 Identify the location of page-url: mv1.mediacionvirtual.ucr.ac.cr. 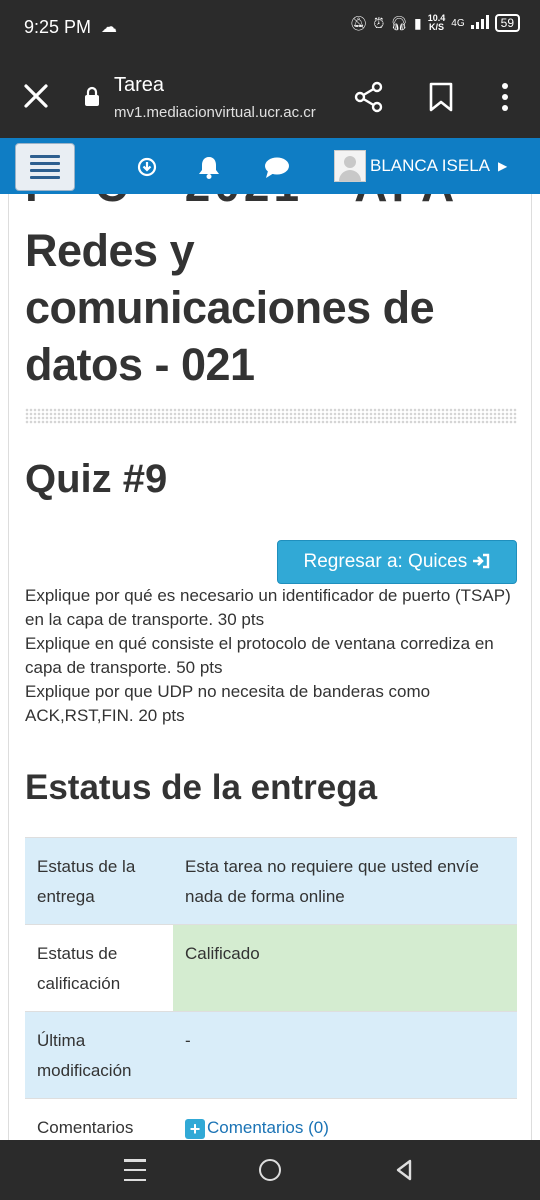
(215, 112).